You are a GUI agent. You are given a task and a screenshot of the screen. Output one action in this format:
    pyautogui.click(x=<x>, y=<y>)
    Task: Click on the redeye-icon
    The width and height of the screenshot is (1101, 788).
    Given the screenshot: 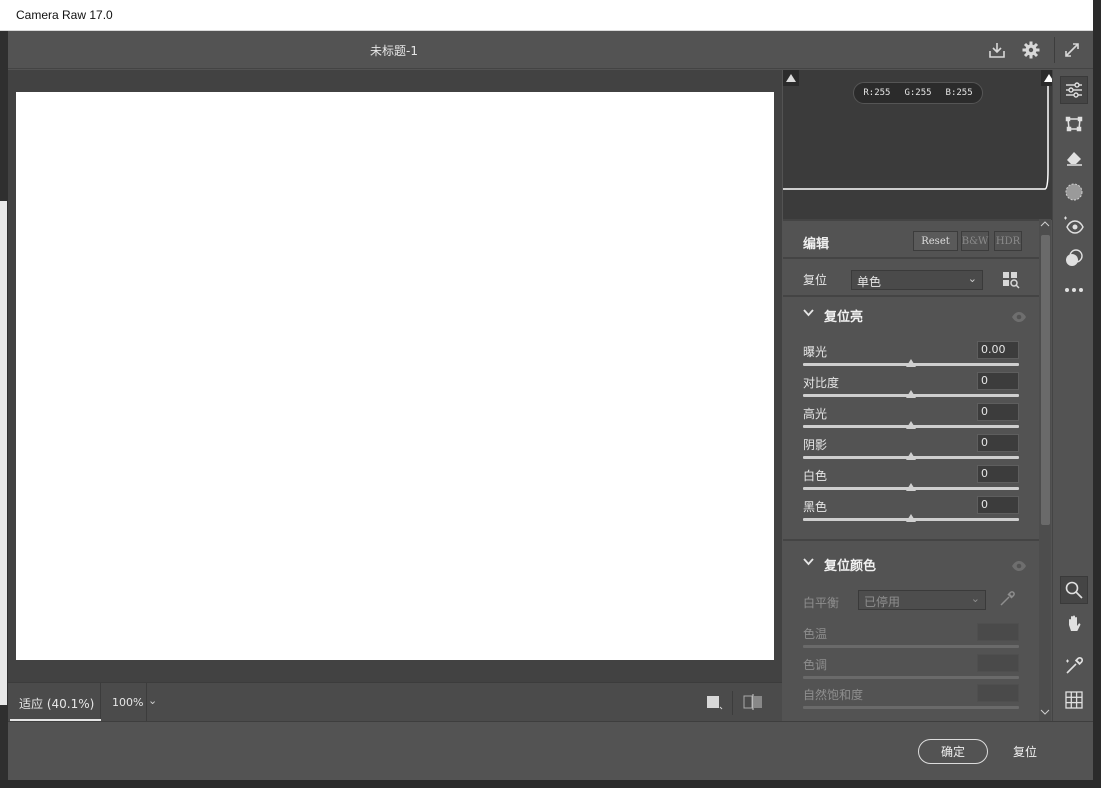 What is the action you would take?
    pyautogui.click(x=1074, y=226)
    